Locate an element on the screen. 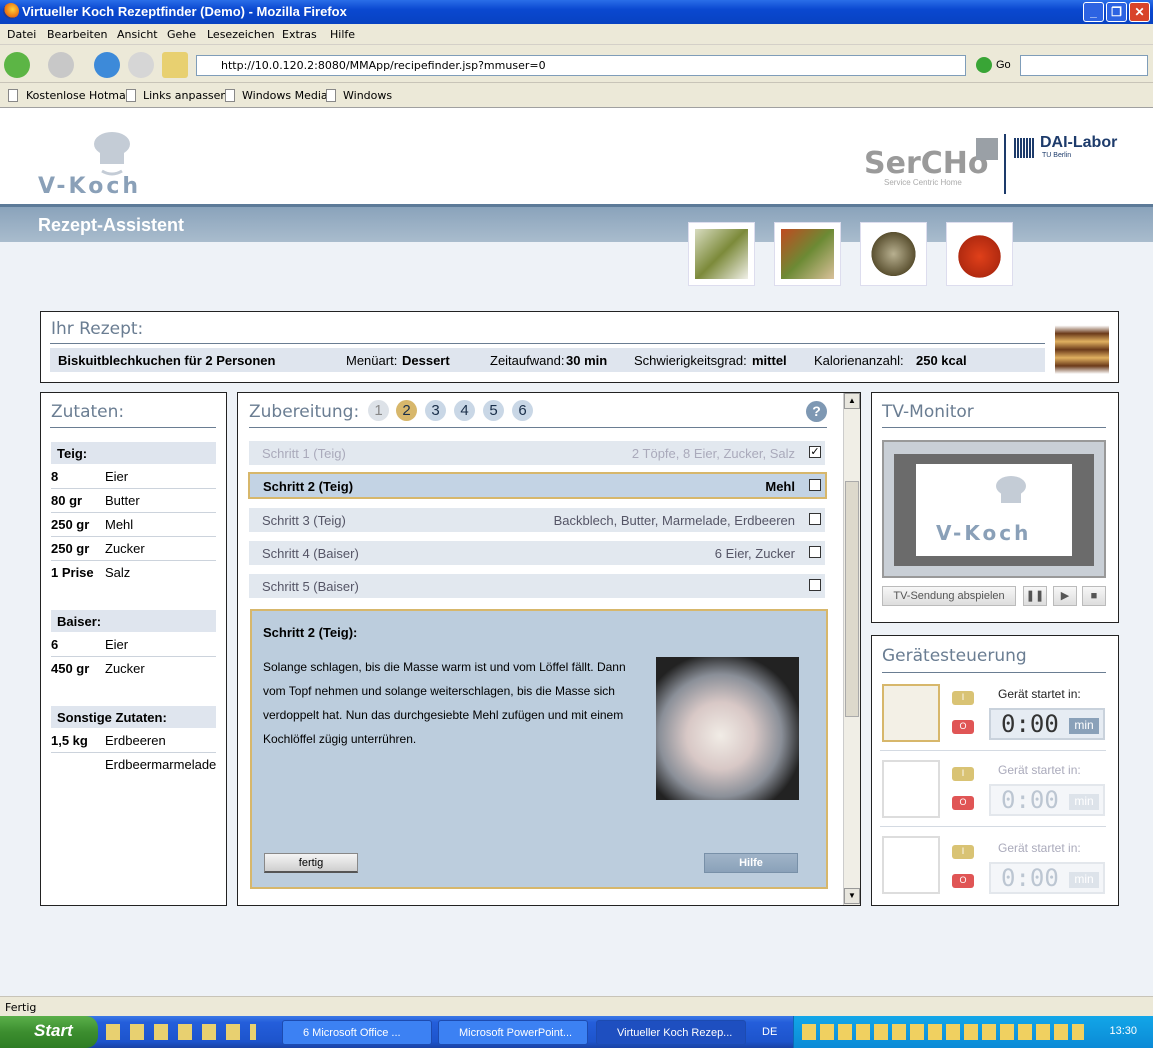  step-number-1: 1 is located at coordinates (378, 410).